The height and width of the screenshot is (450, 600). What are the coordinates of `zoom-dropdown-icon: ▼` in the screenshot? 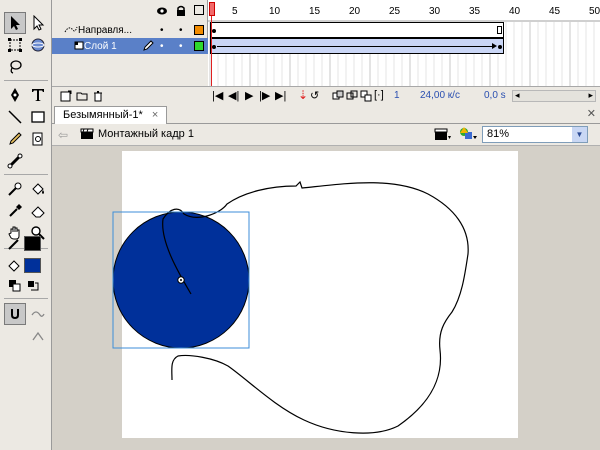 It's located at (579, 134).